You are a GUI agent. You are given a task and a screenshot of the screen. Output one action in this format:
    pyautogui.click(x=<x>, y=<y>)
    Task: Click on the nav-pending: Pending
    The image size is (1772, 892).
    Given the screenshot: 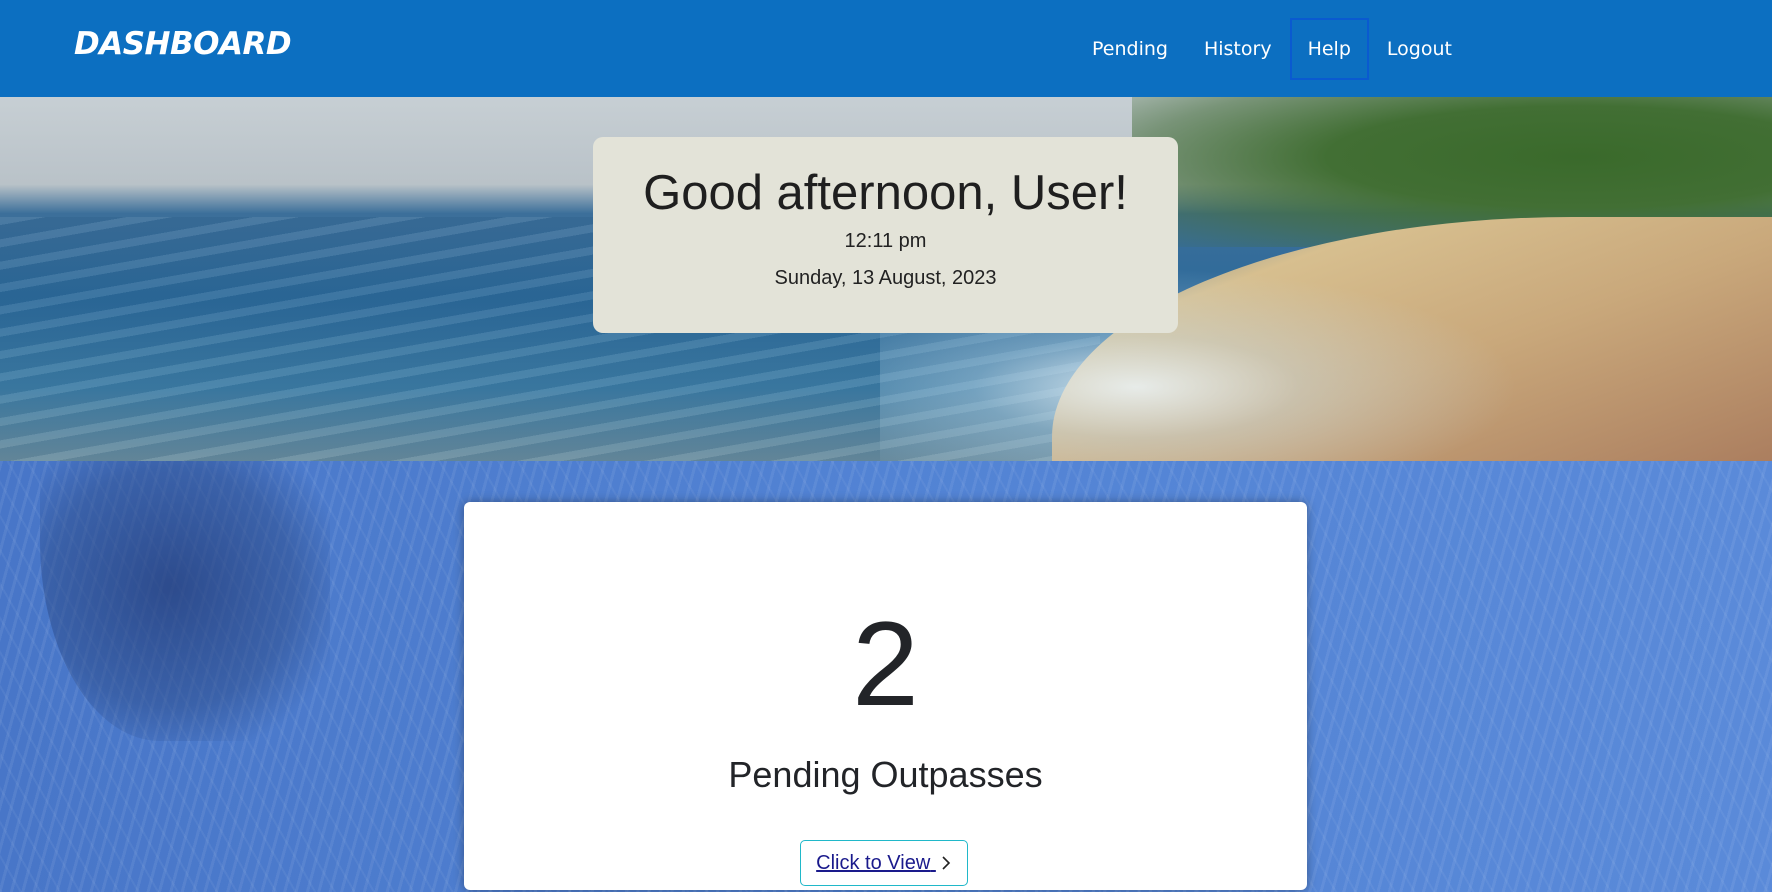 What is the action you would take?
    pyautogui.click(x=1130, y=49)
    